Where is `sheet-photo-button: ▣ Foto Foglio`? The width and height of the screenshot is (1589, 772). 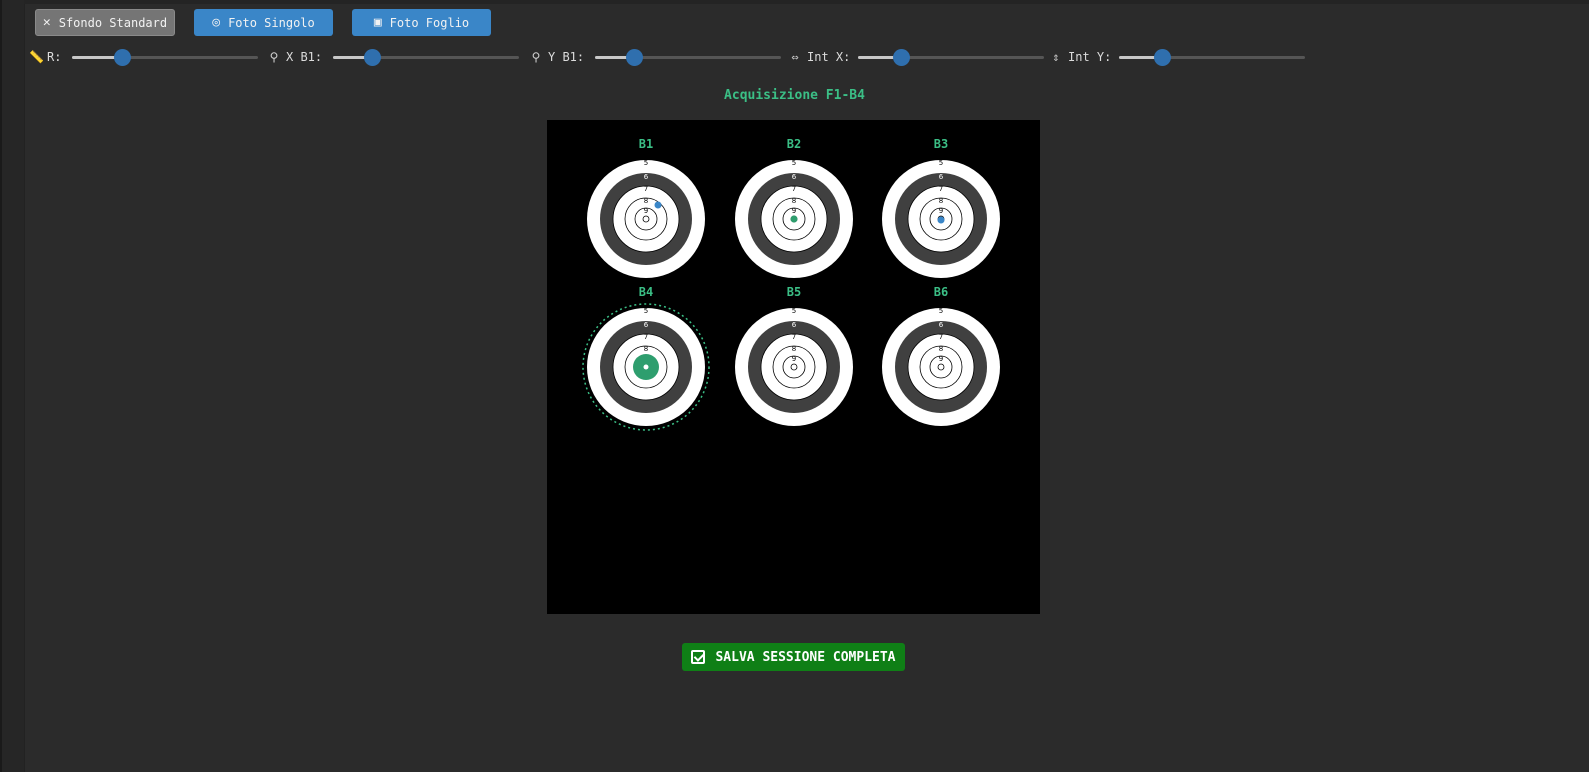
sheet-photo-button: ▣ Foto Foglio is located at coordinates (421, 22).